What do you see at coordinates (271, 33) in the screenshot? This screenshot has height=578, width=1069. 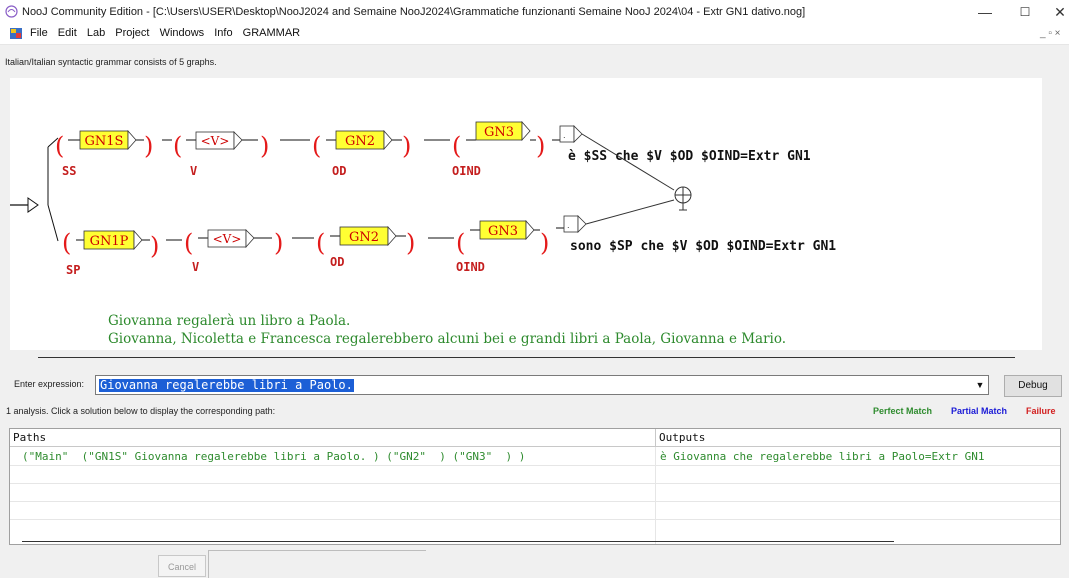 I see `menu-grammar: GRAMMAR` at bounding box center [271, 33].